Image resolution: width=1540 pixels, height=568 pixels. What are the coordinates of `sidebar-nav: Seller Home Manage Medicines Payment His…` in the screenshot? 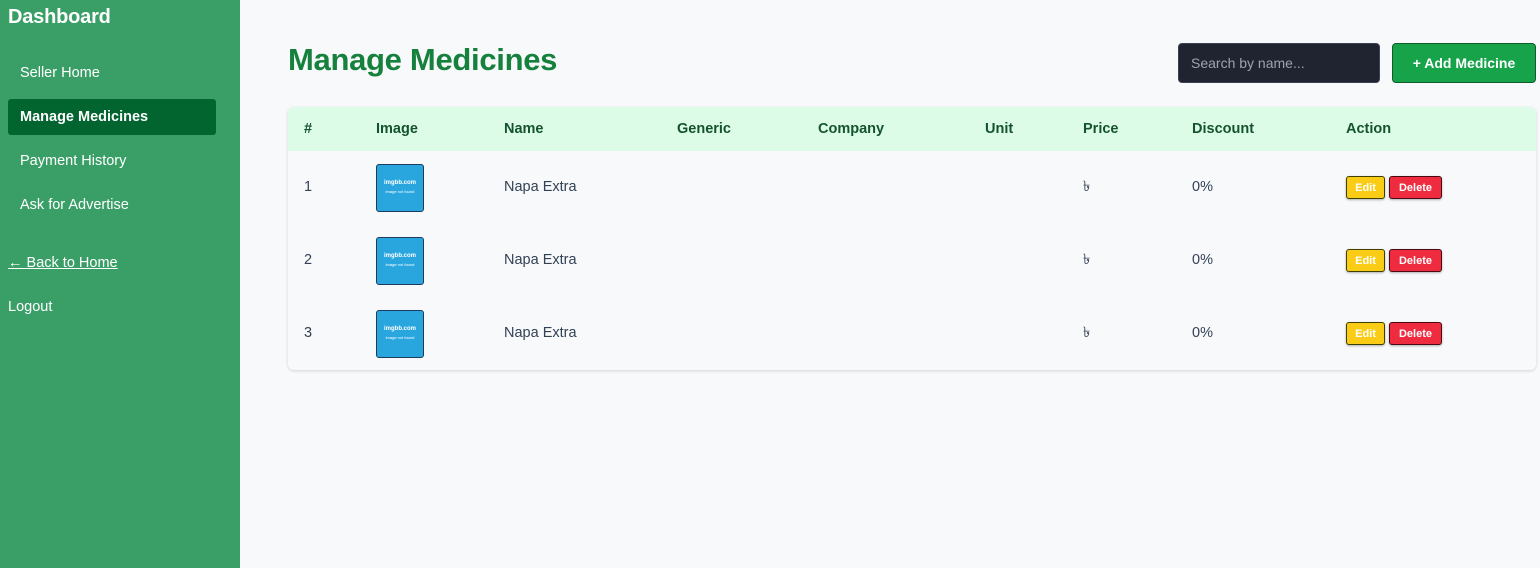 It's located at (112, 143).